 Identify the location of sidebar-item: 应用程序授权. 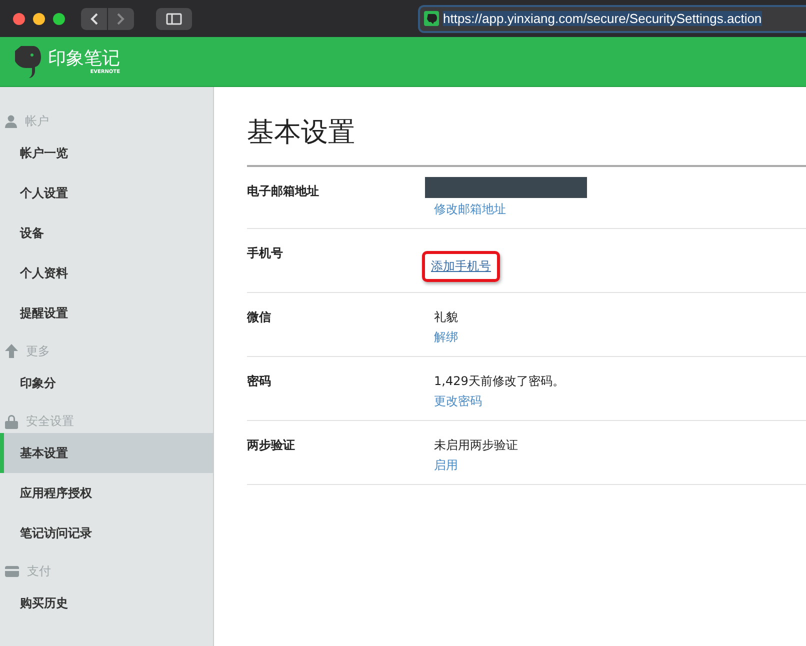
(106, 493).